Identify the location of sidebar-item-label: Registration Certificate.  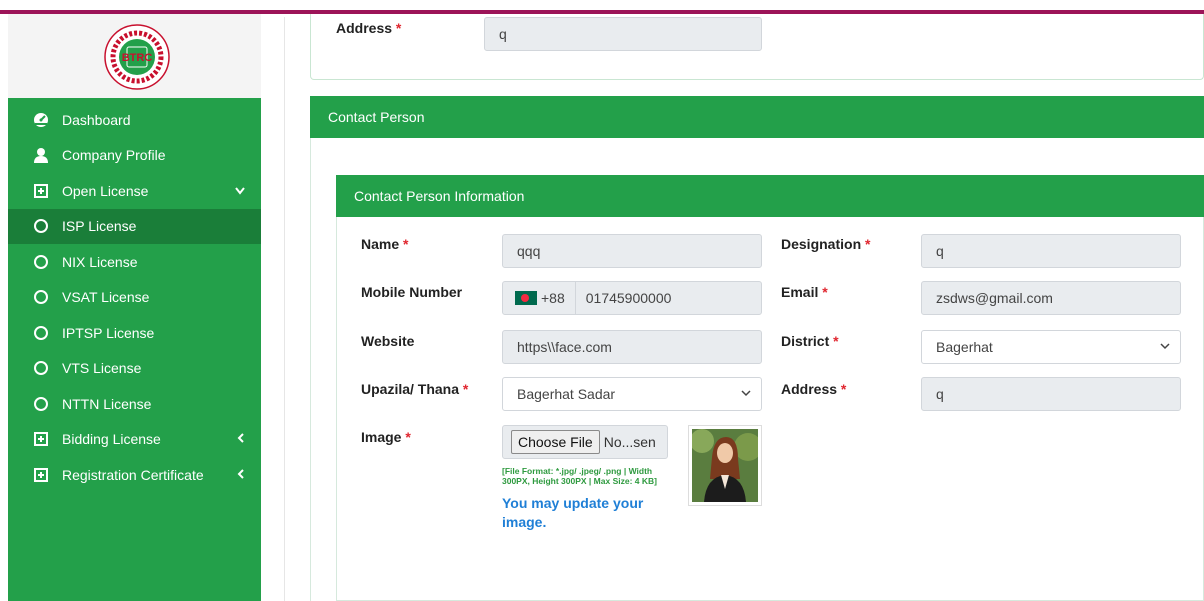
(133, 474).